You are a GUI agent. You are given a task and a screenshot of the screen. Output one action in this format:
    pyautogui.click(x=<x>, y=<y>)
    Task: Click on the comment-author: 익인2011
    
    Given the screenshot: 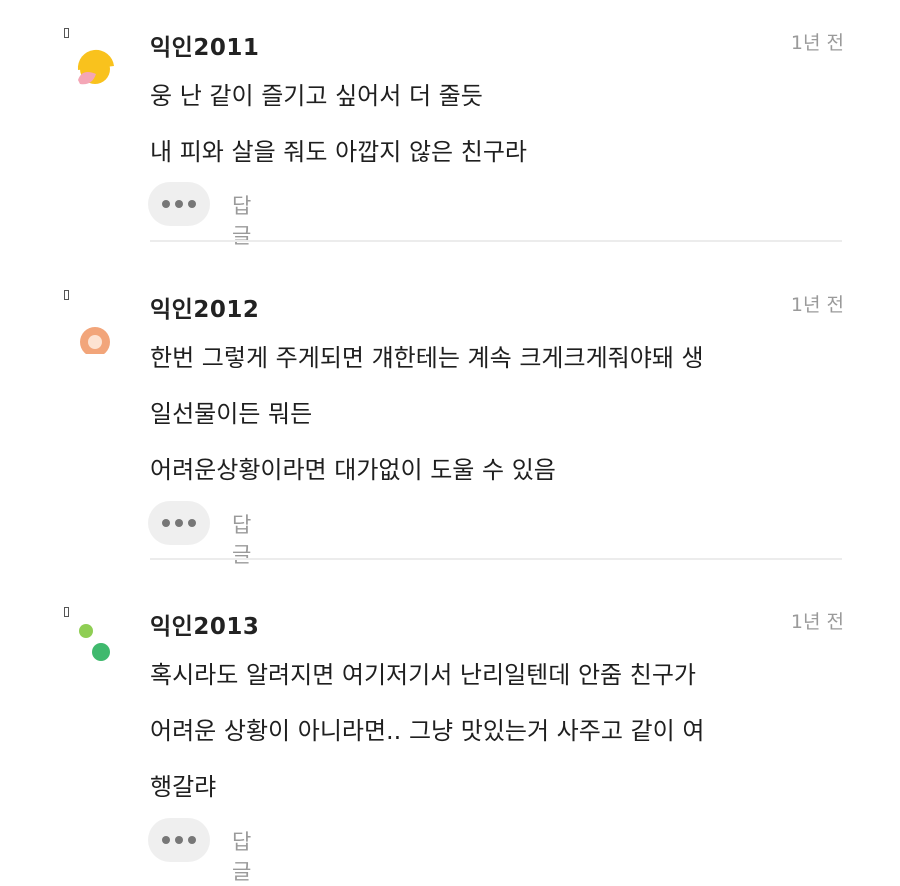 What is the action you would take?
    pyautogui.click(x=204, y=45)
    